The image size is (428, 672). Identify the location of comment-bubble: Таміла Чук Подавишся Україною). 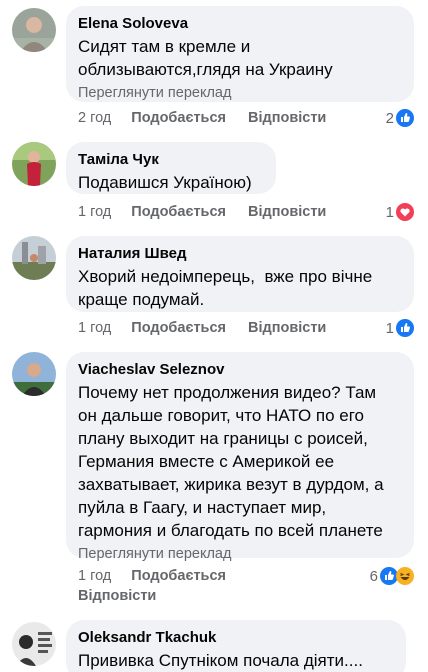
(171, 168).